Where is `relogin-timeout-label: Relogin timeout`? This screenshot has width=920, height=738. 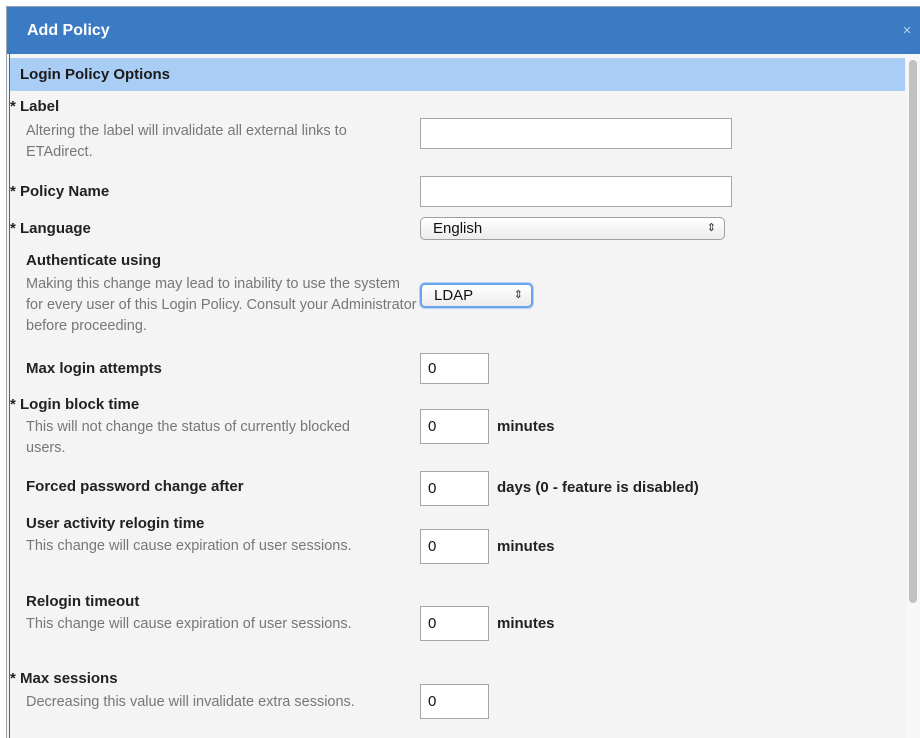 relogin-timeout-label: Relogin timeout is located at coordinates (83, 601).